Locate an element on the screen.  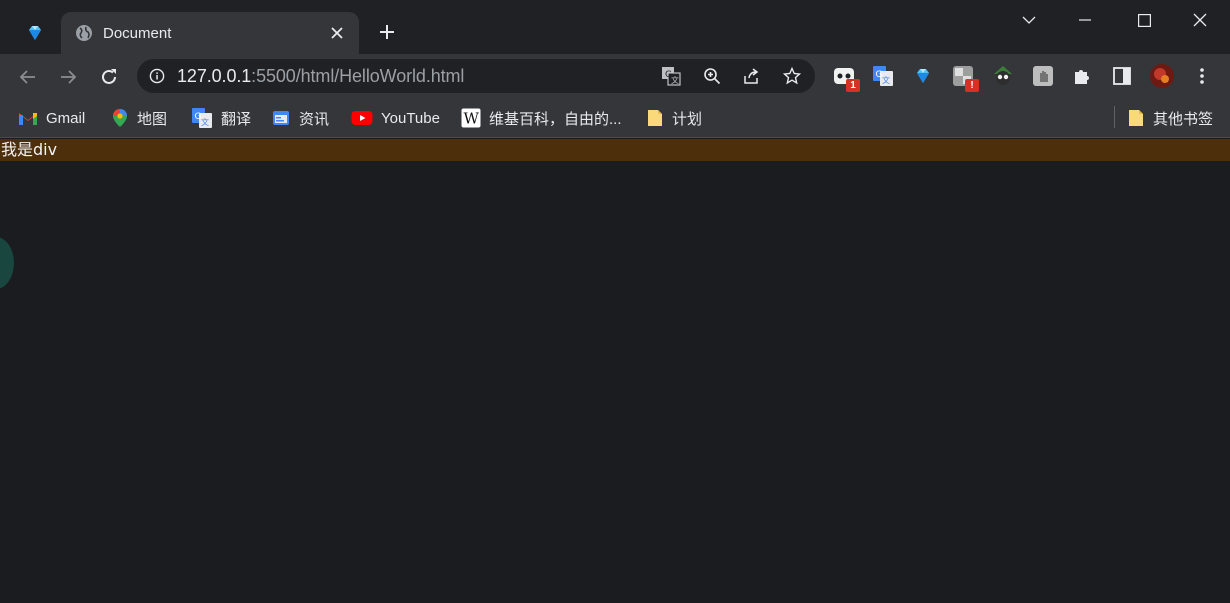
reload-icon is located at coordinates (109, 76).